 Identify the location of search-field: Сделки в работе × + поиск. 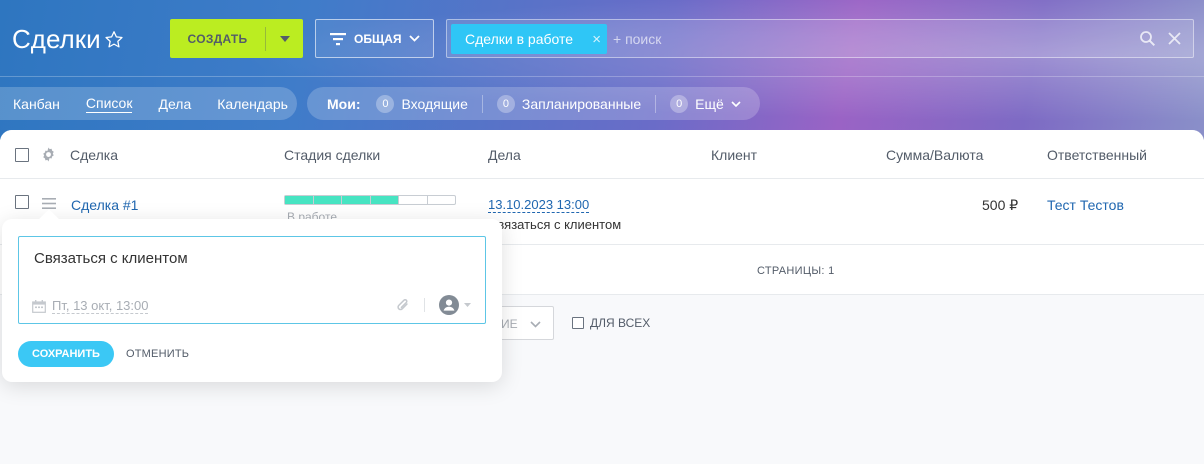
(820, 38).